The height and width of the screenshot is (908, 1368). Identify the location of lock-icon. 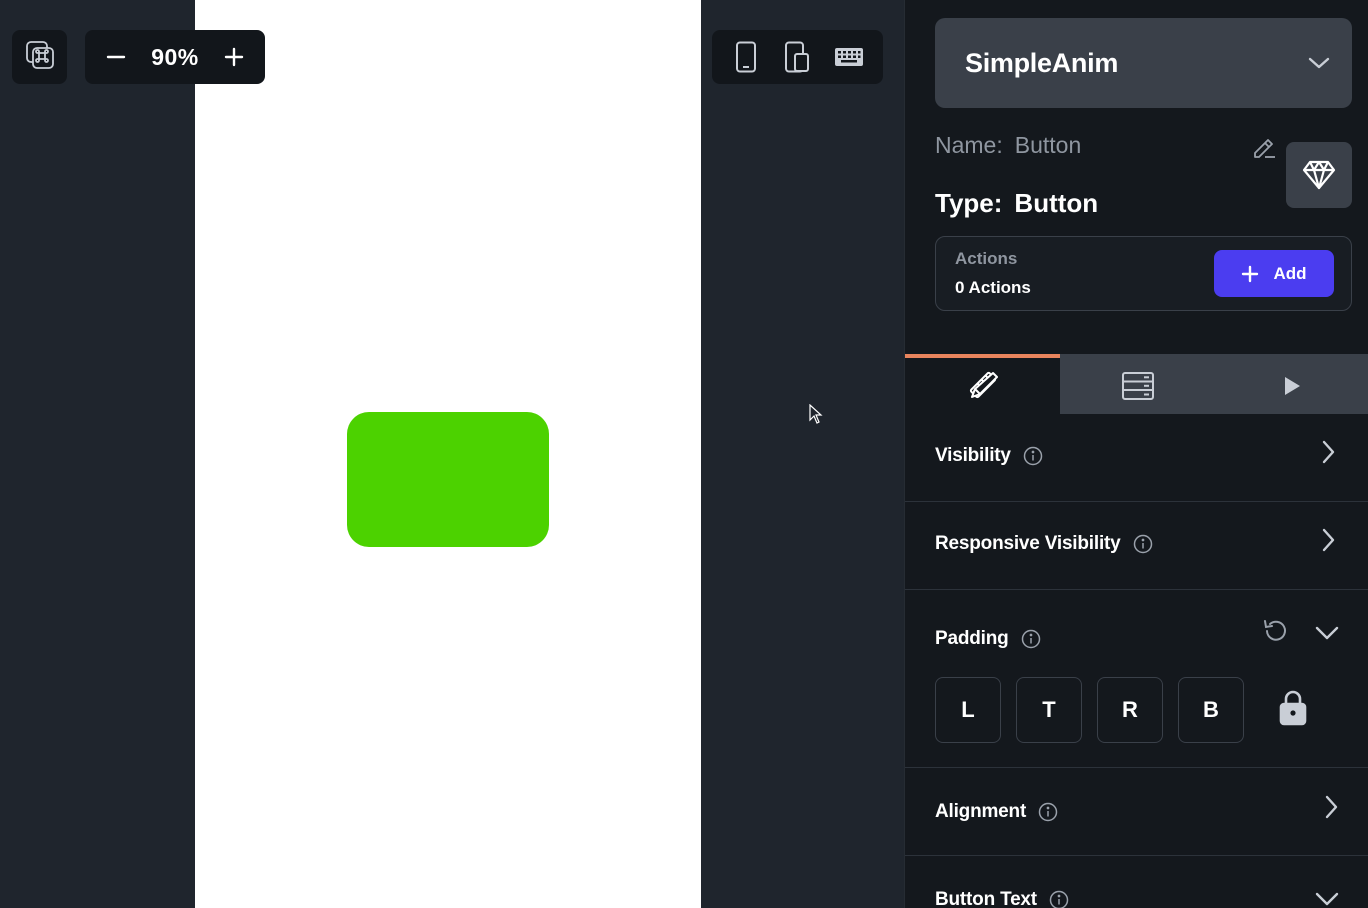
(1293, 710).